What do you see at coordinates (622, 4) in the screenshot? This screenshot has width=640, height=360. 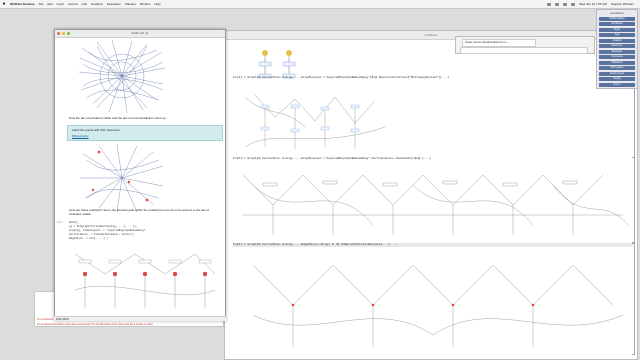 I see `user-menu: Stephen Wolfram` at bounding box center [622, 4].